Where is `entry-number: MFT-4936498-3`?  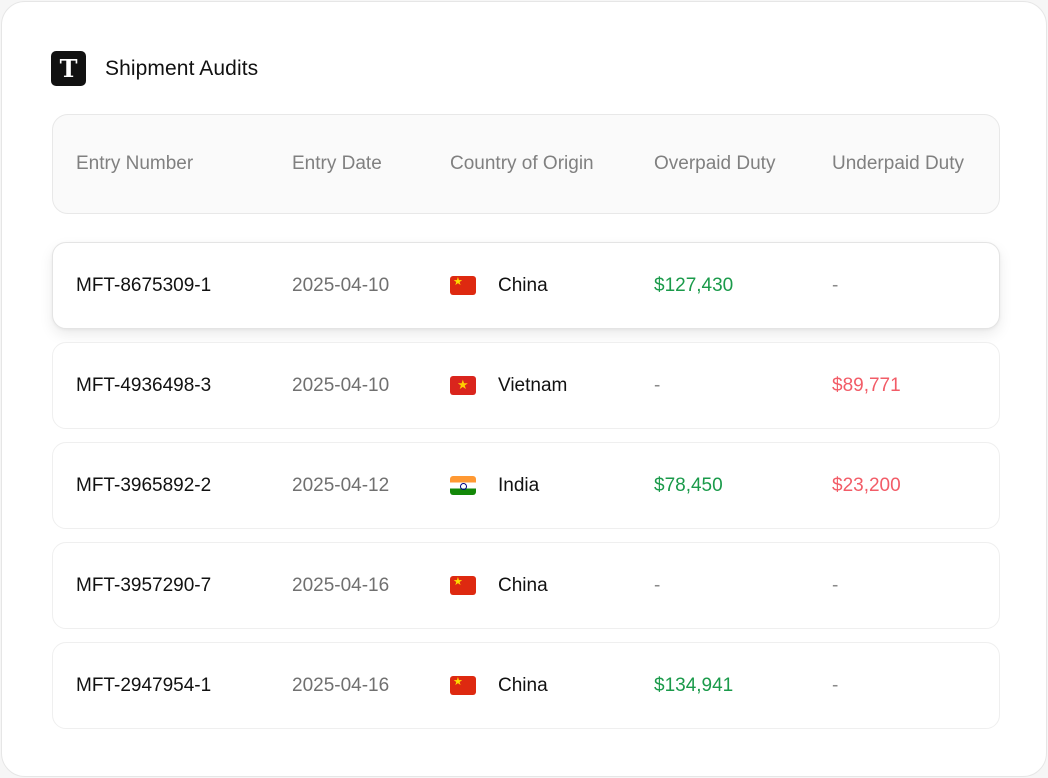 entry-number: MFT-4936498-3 is located at coordinates (144, 385).